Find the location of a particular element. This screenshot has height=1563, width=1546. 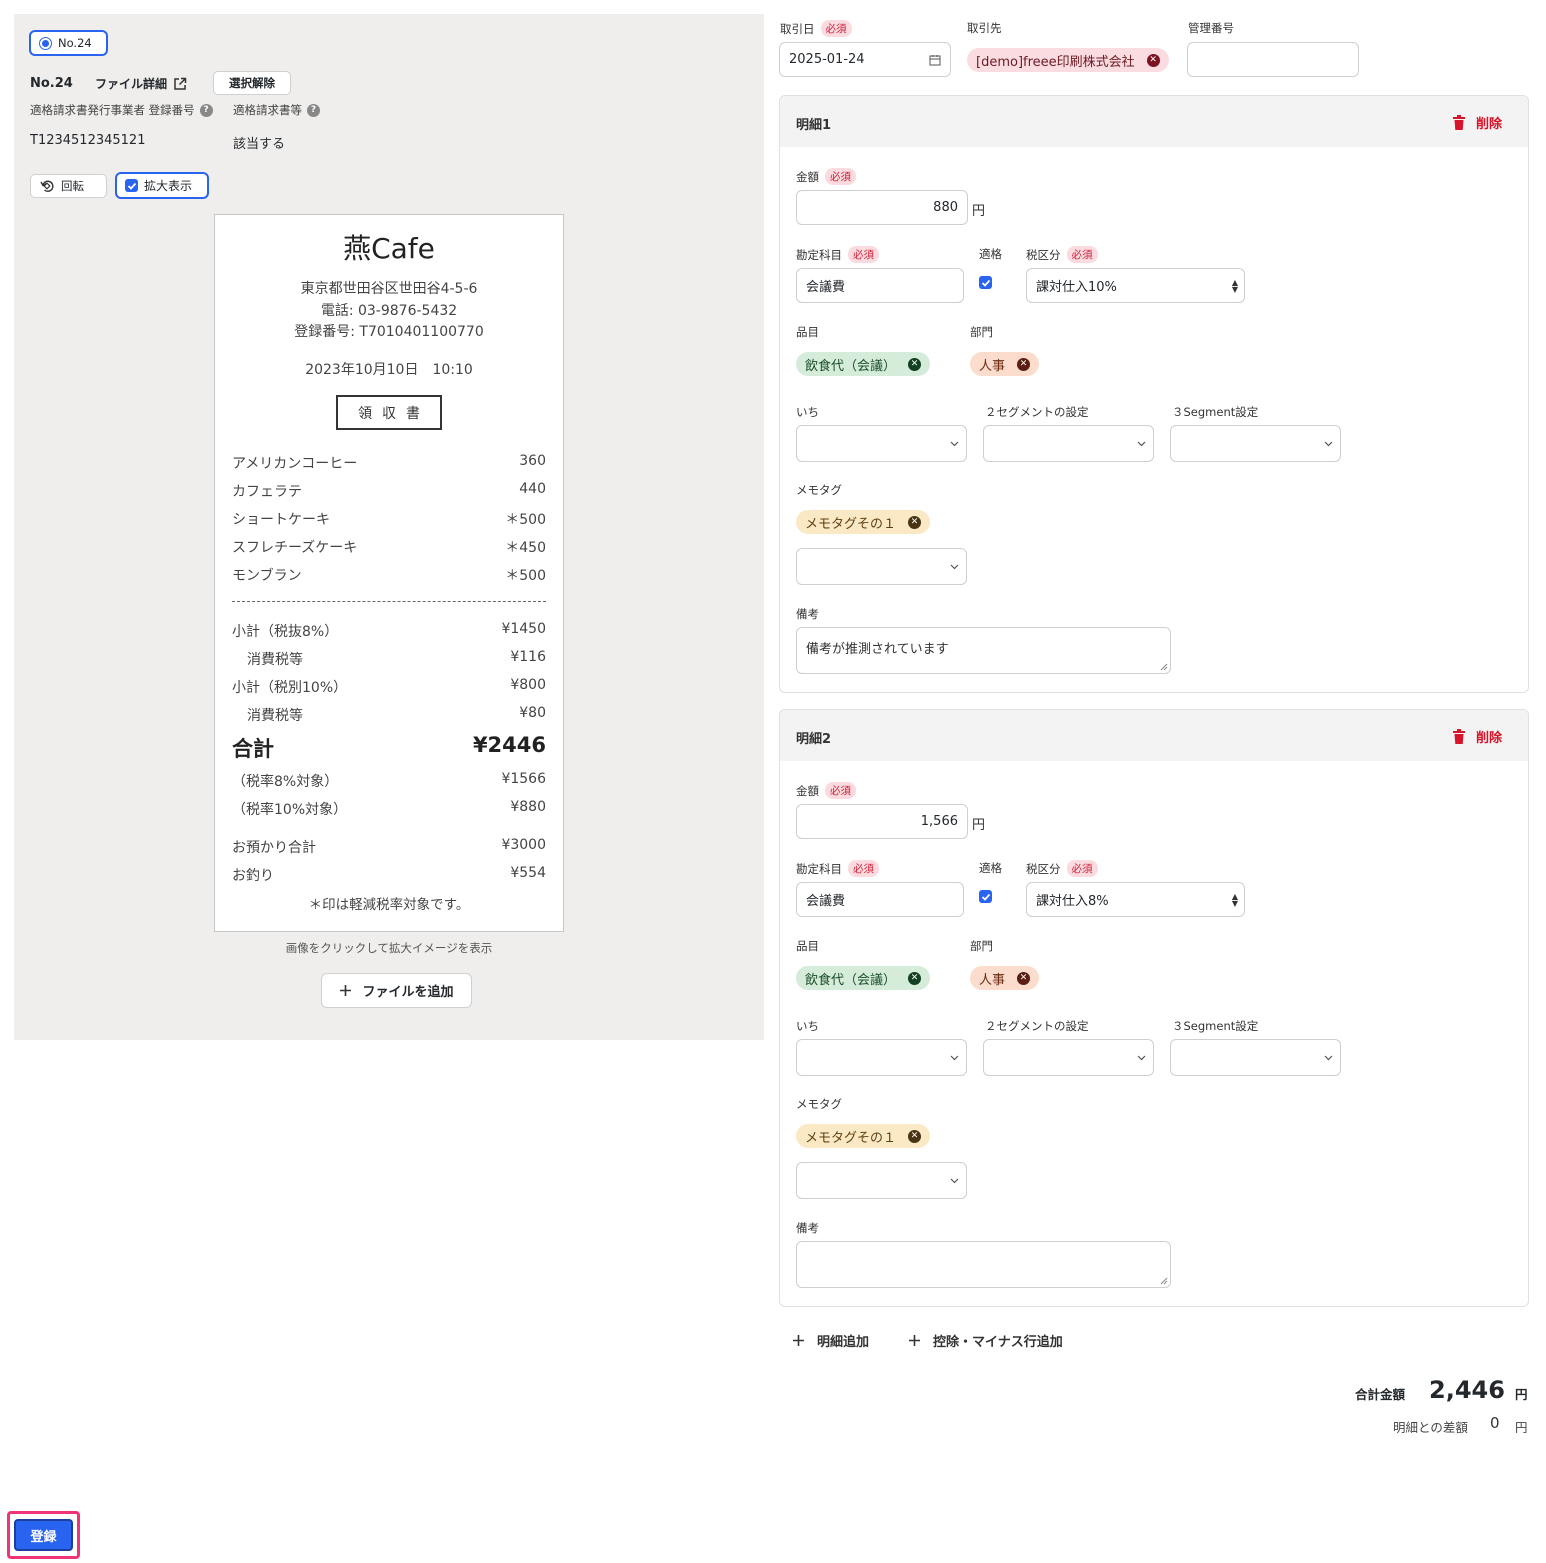

file-number: No.24 is located at coordinates (51, 83).